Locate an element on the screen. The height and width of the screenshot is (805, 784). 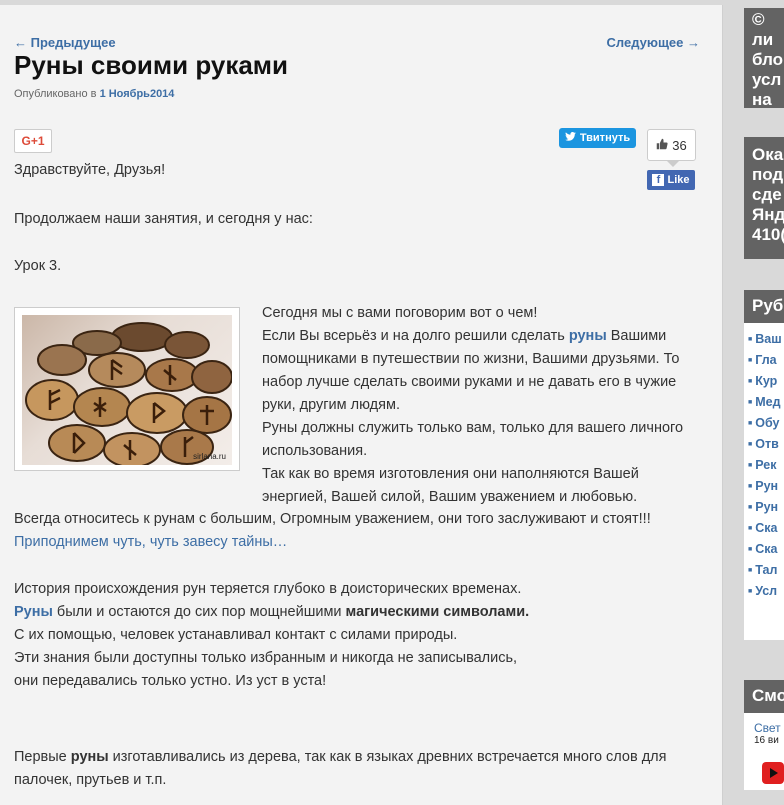
support-line: 410( is located at coordinates (768, 234).